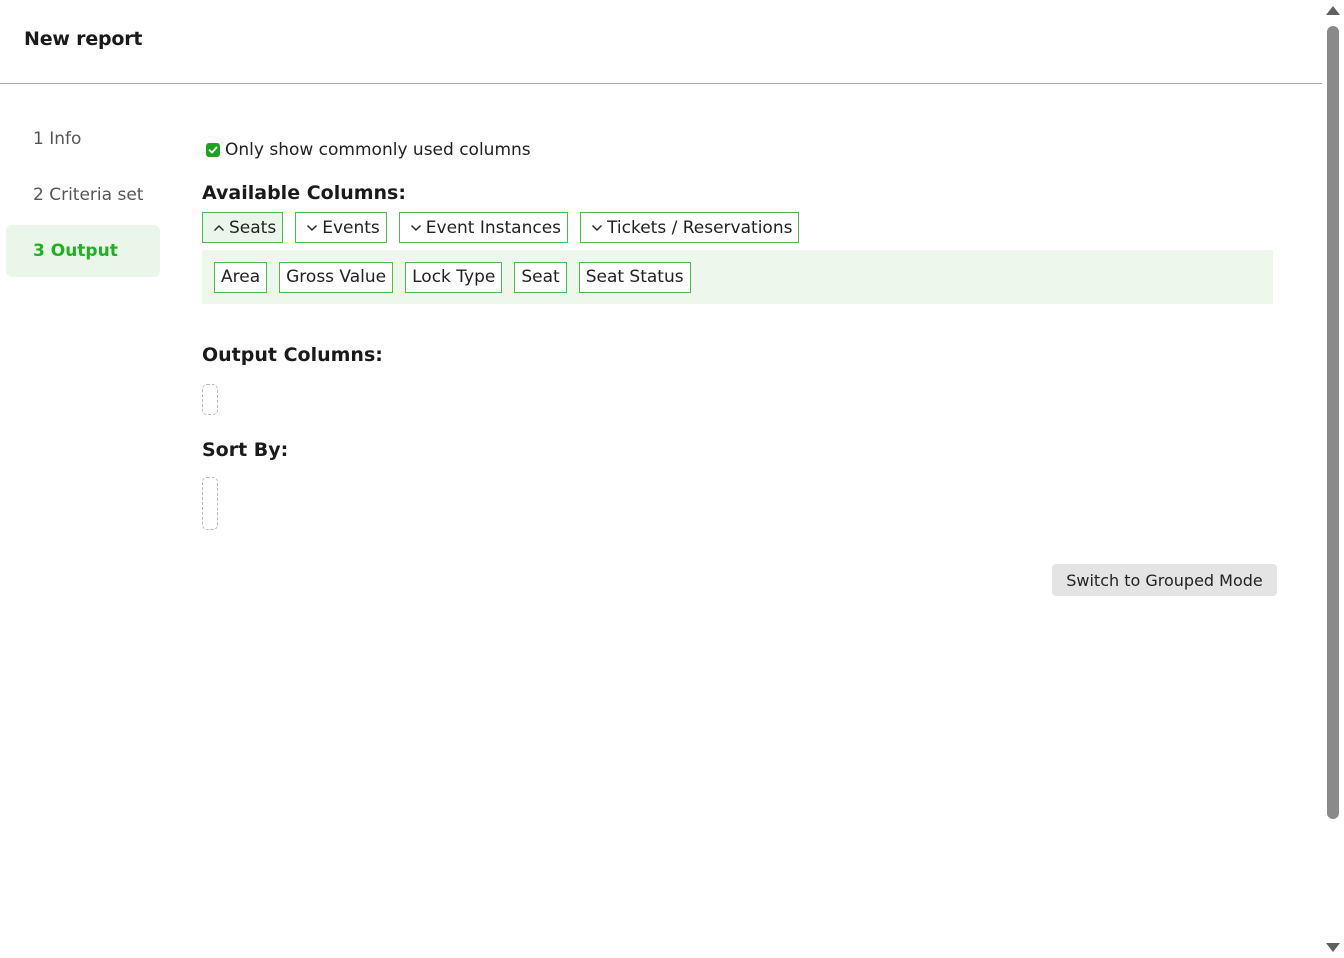  I want to click on output-columns-heading: Output Columns:, so click(292, 355).